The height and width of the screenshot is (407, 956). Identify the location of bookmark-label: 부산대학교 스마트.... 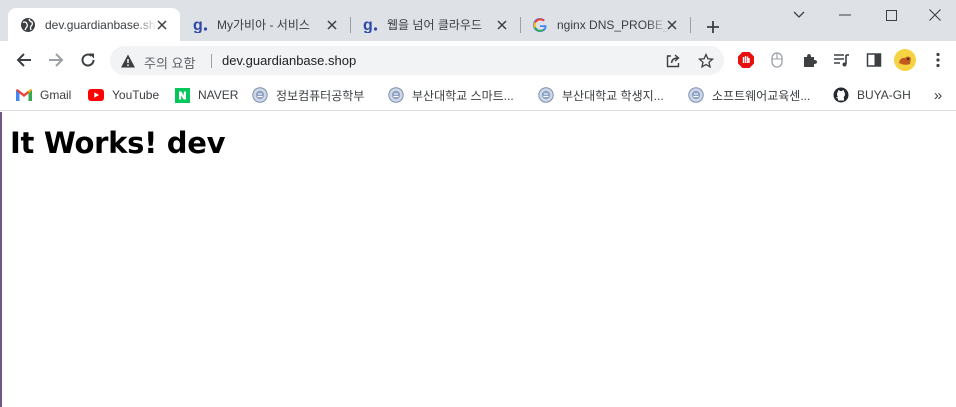
(463, 95).